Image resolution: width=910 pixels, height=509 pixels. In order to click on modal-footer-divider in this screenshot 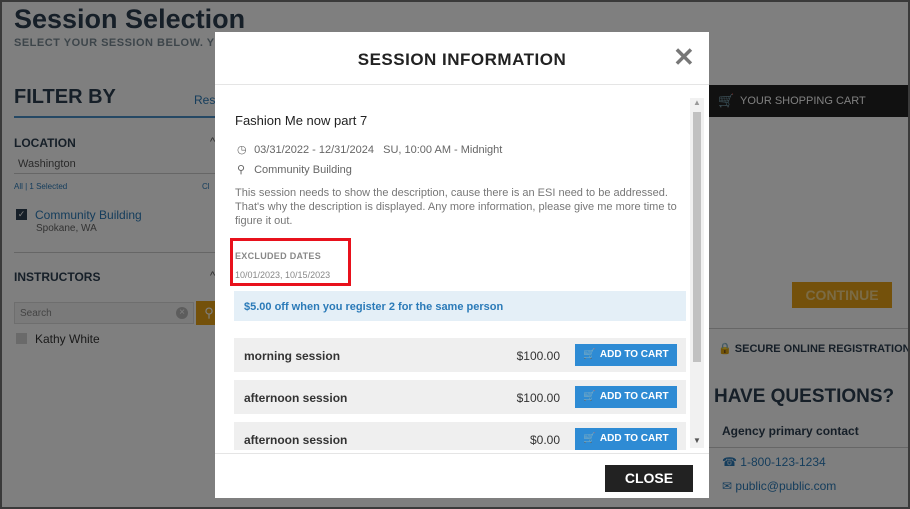, I will do `click(462, 453)`.